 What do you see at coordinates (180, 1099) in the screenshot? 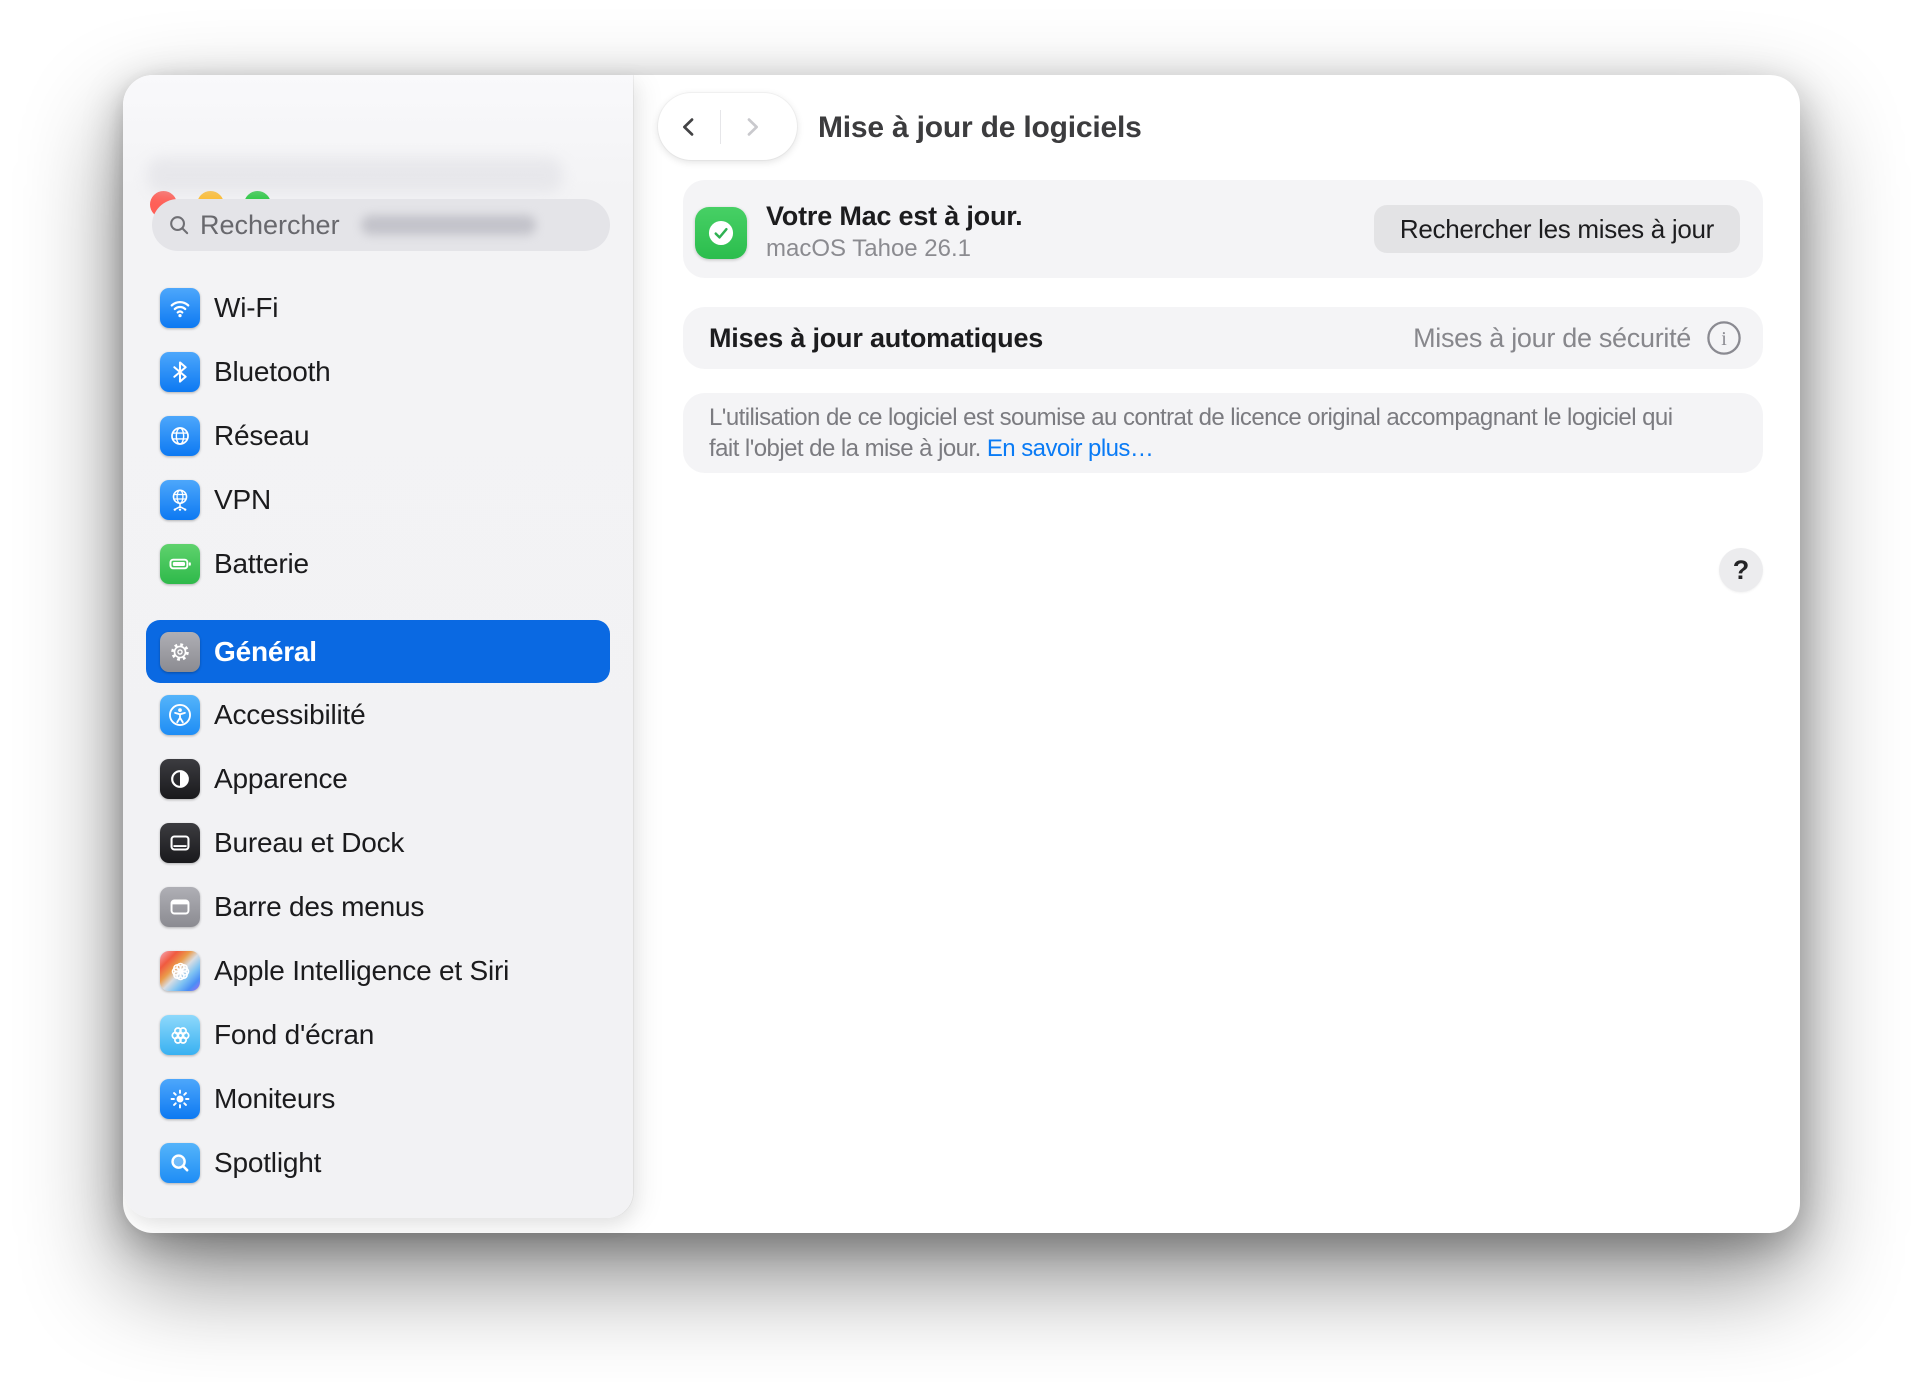
I see `displays-icon` at bounding box center [180, 1099].